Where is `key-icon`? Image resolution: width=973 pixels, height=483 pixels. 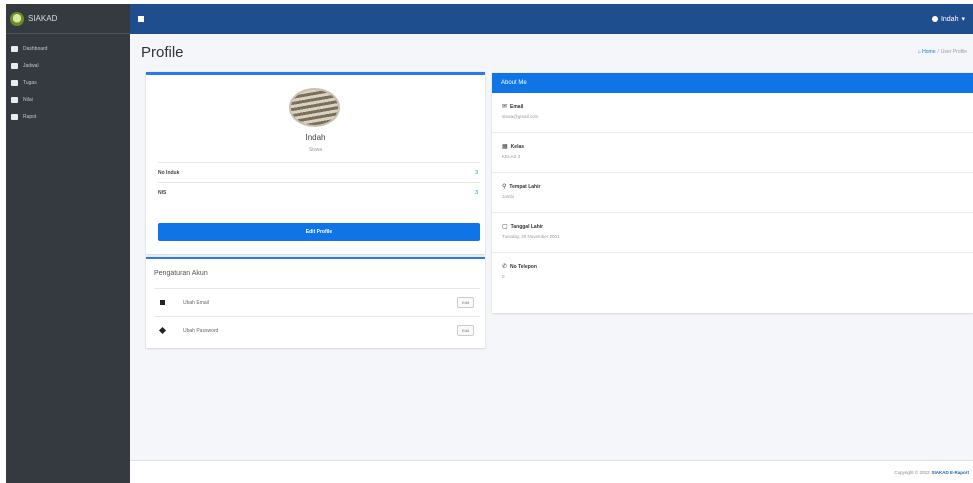
key-icon is located at coordinates (162, 330).